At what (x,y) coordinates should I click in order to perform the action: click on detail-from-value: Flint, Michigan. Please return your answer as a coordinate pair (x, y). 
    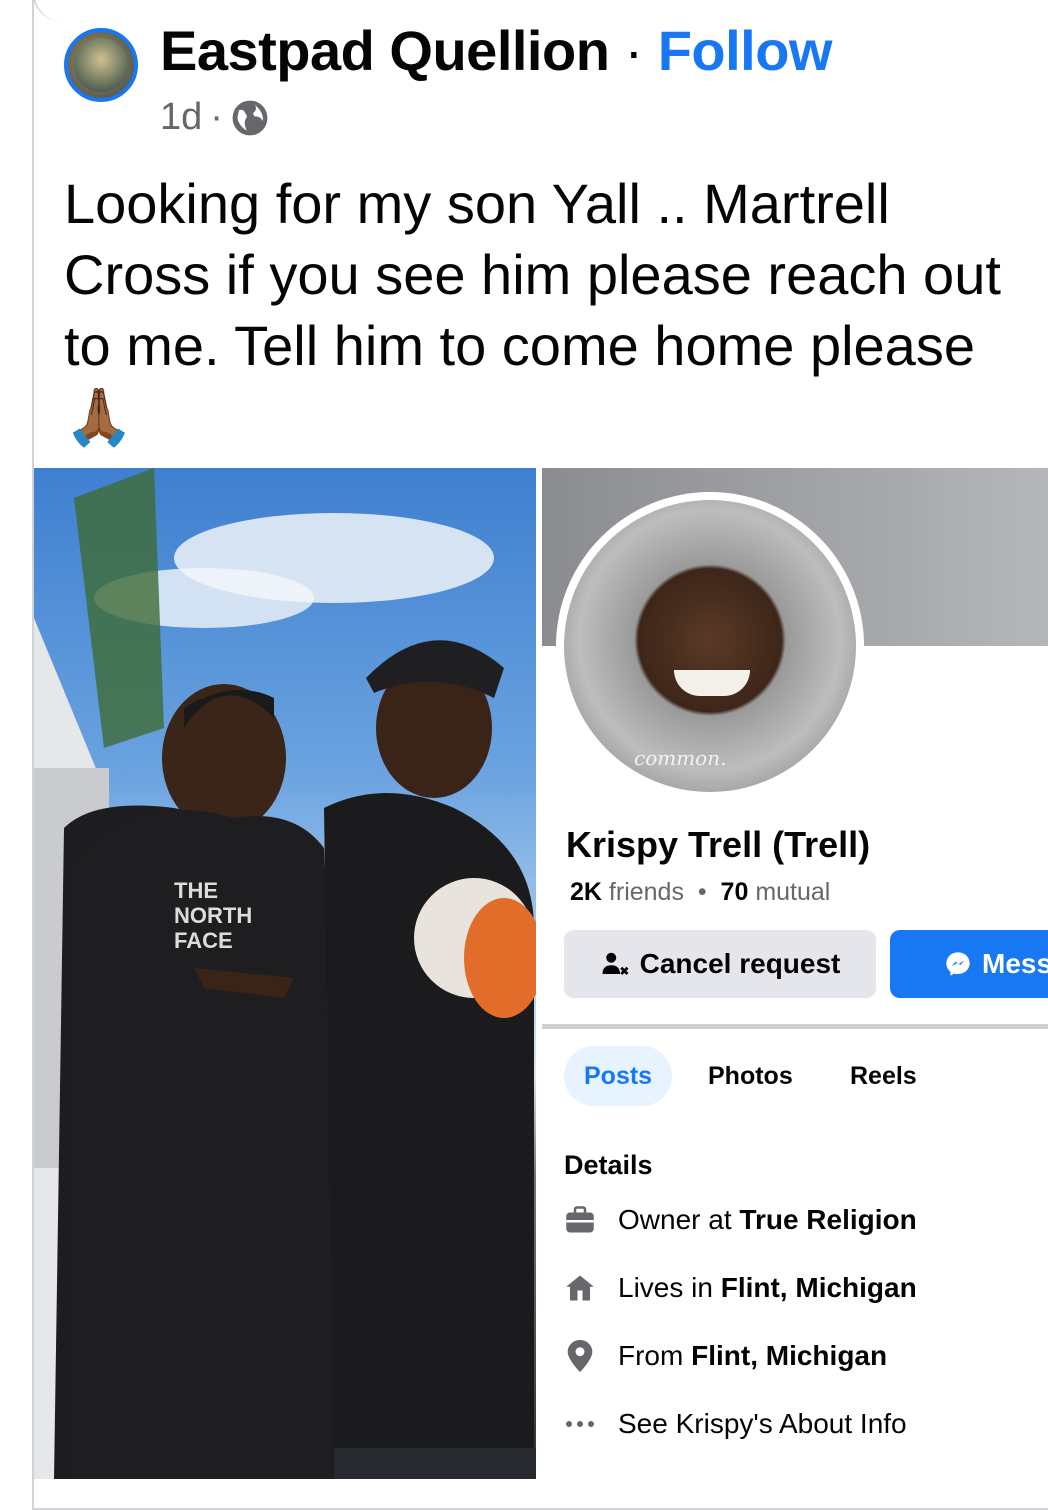
    Looking at the image, I should click on (789, 1355).